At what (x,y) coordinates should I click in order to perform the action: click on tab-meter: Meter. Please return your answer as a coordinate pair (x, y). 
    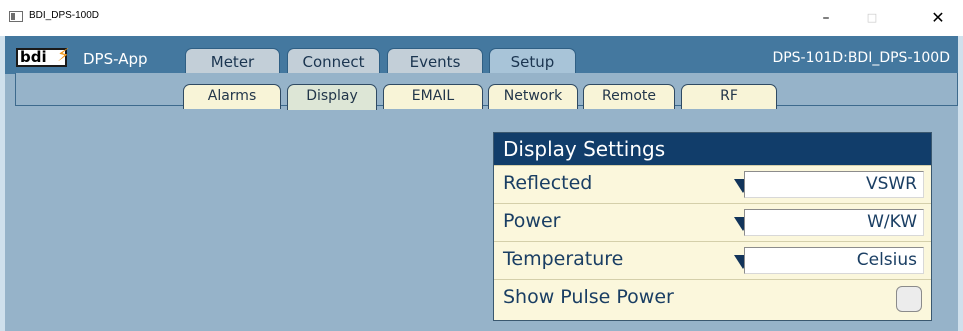
    Looking at the image, I should click on (232, 62).